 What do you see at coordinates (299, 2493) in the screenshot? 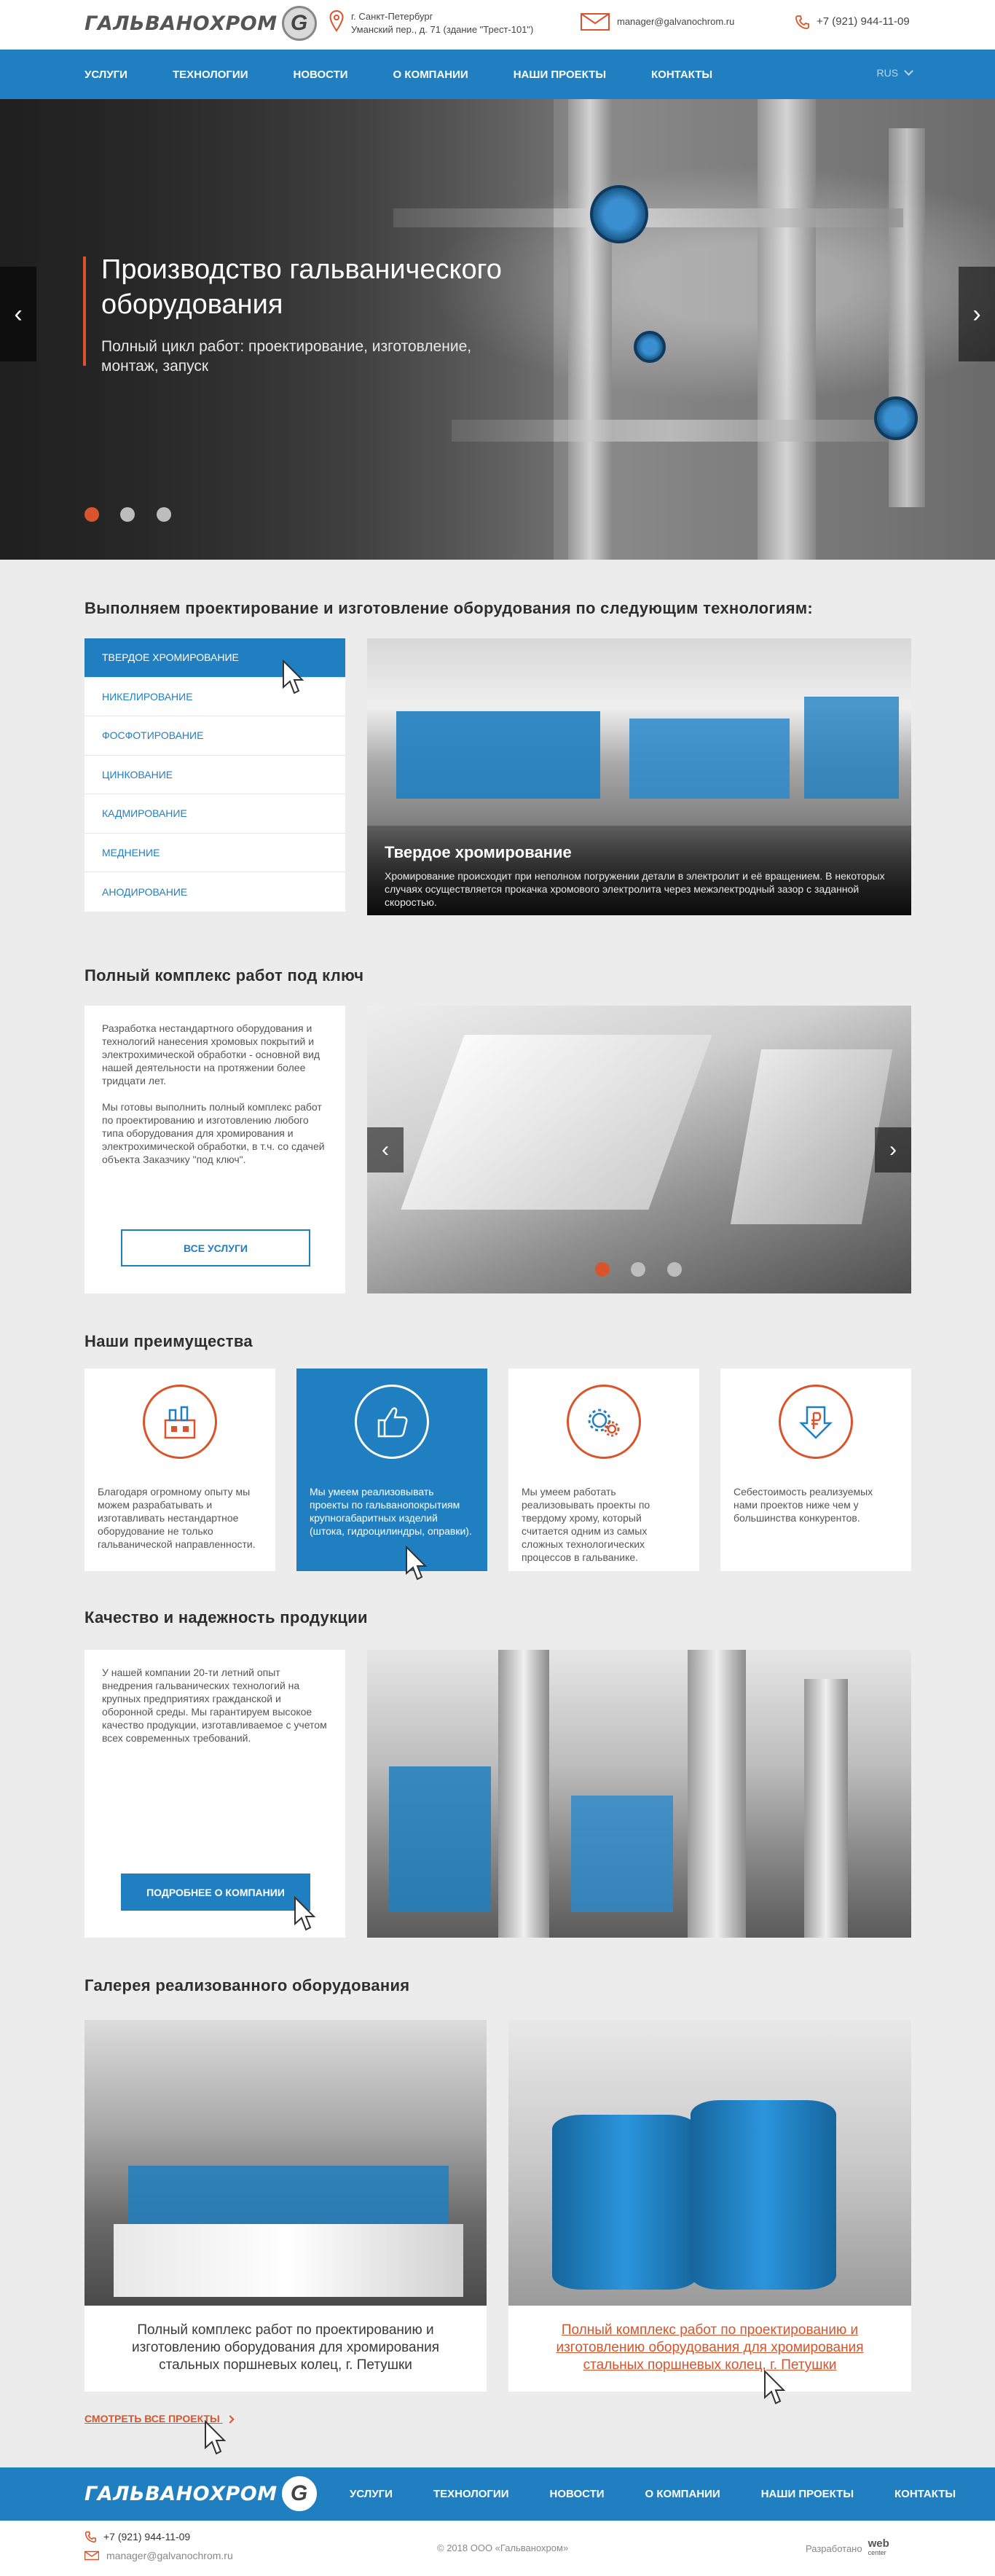
I see `footer-logo-mark-icon: G` at bounding box center [299, 2493].